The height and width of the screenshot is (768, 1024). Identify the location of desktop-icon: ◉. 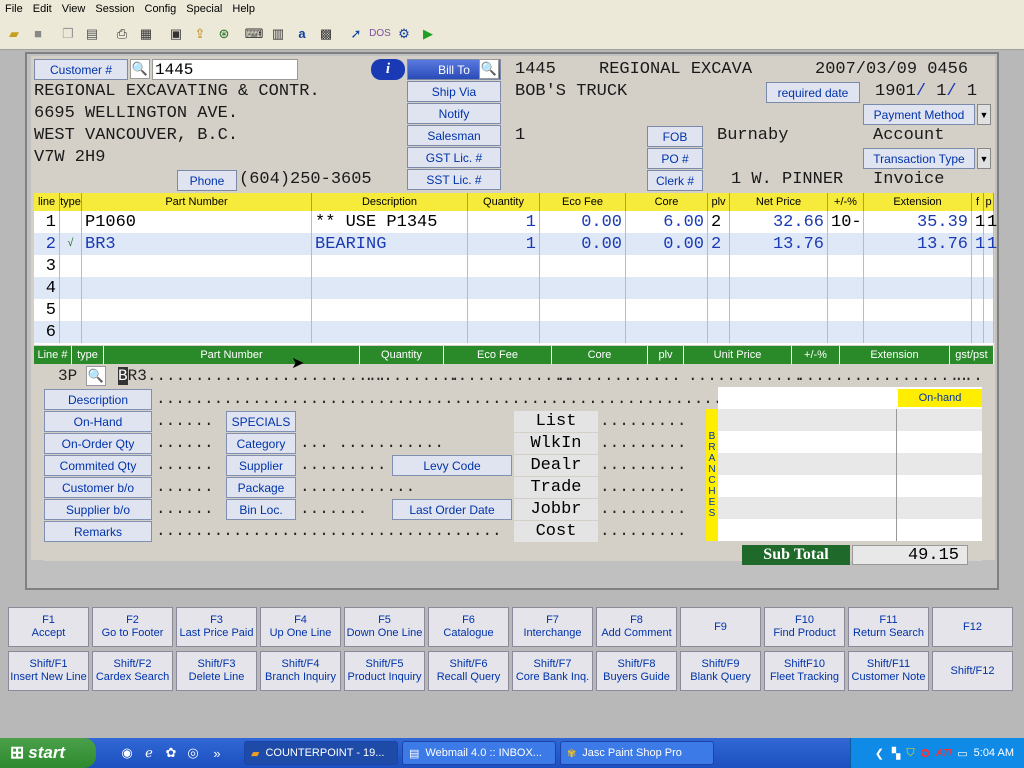
(127, 753).